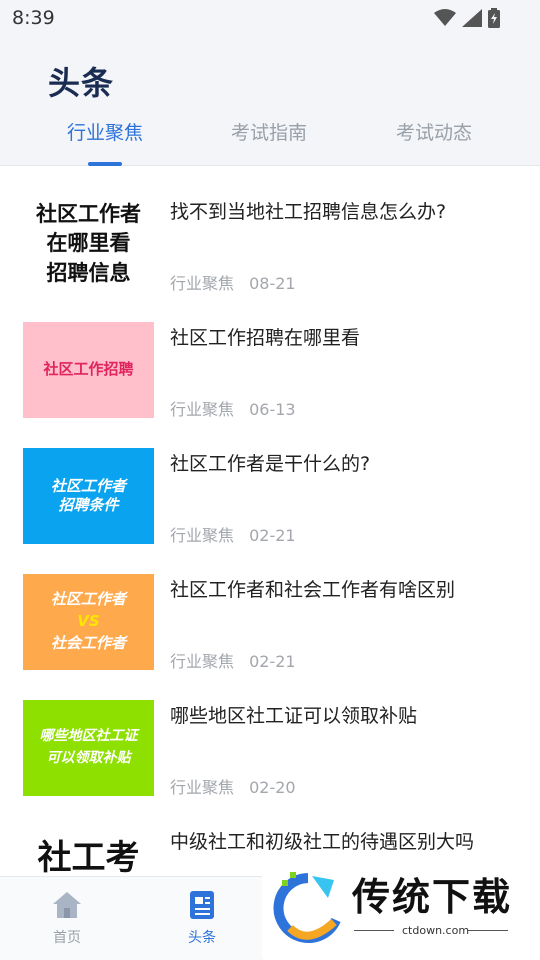 This screenshot has width=540, height=960. What do you see at coordinates (81, 83) in the screenshot?
I see `page-title: 头条` at bounding box center [81, 83].